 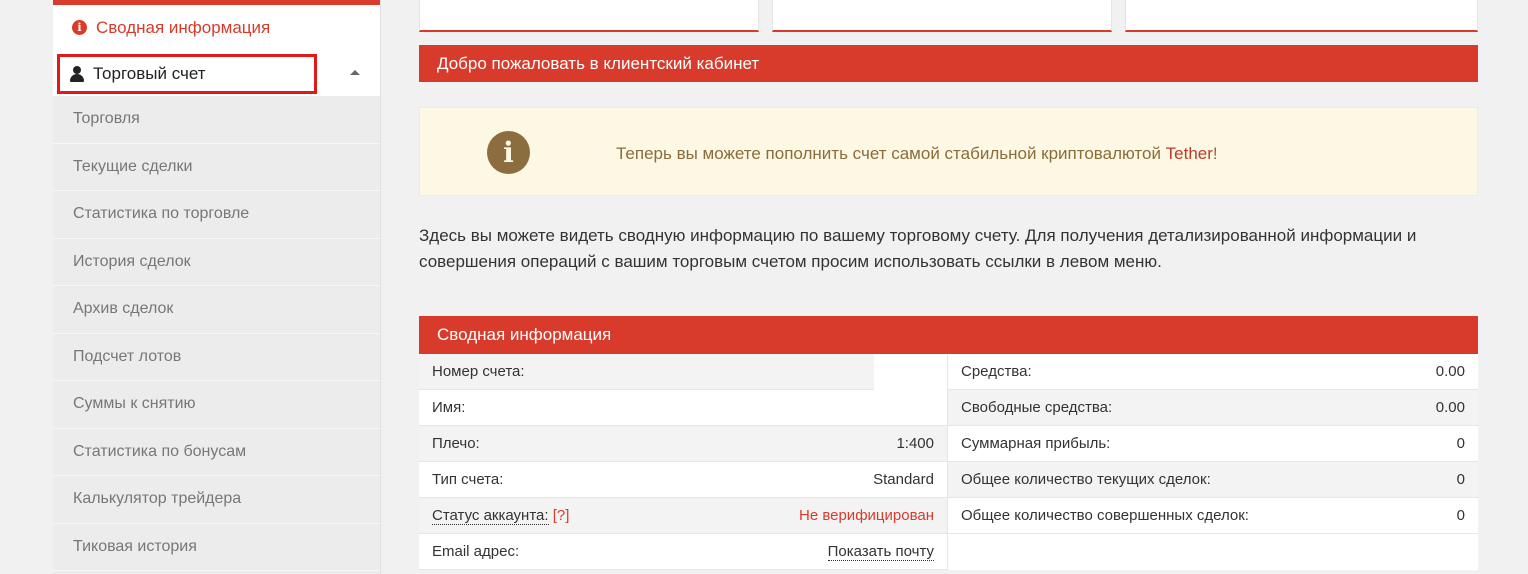 What do you see at coordinates (216, 167) in the screenshot?
I see `sidebar-item-current-trades: Текущие сделки` at bounding box center [216, 167].